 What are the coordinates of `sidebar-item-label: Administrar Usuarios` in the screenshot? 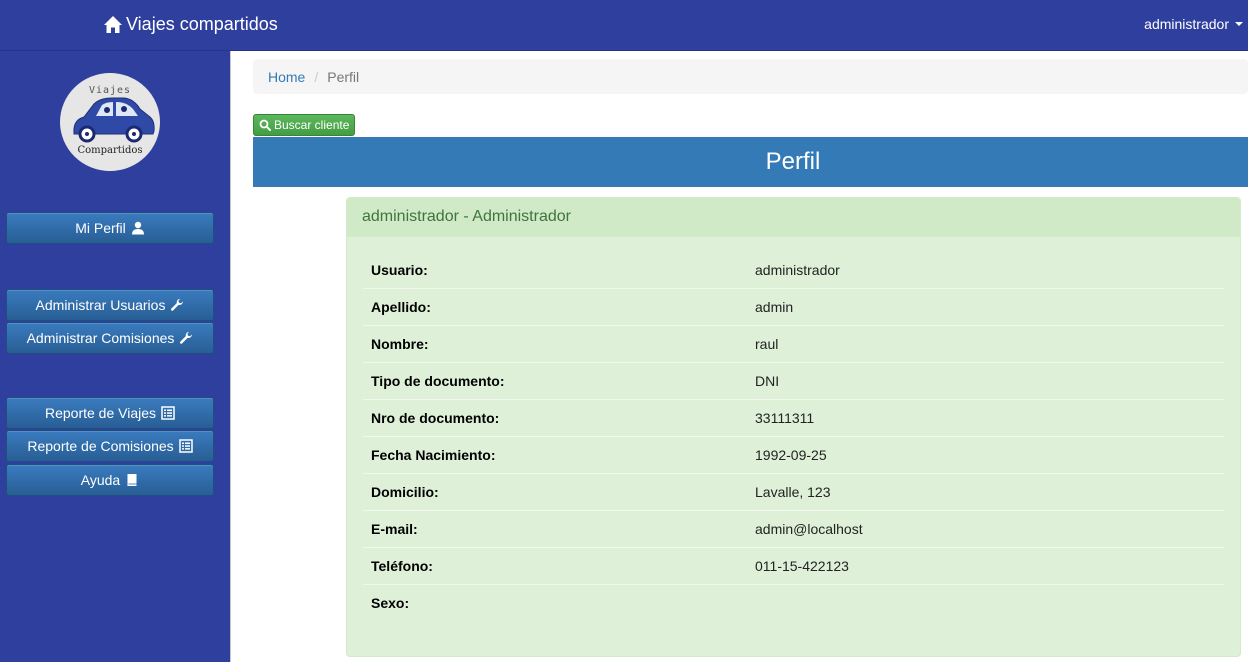 It's located at (100, 305).